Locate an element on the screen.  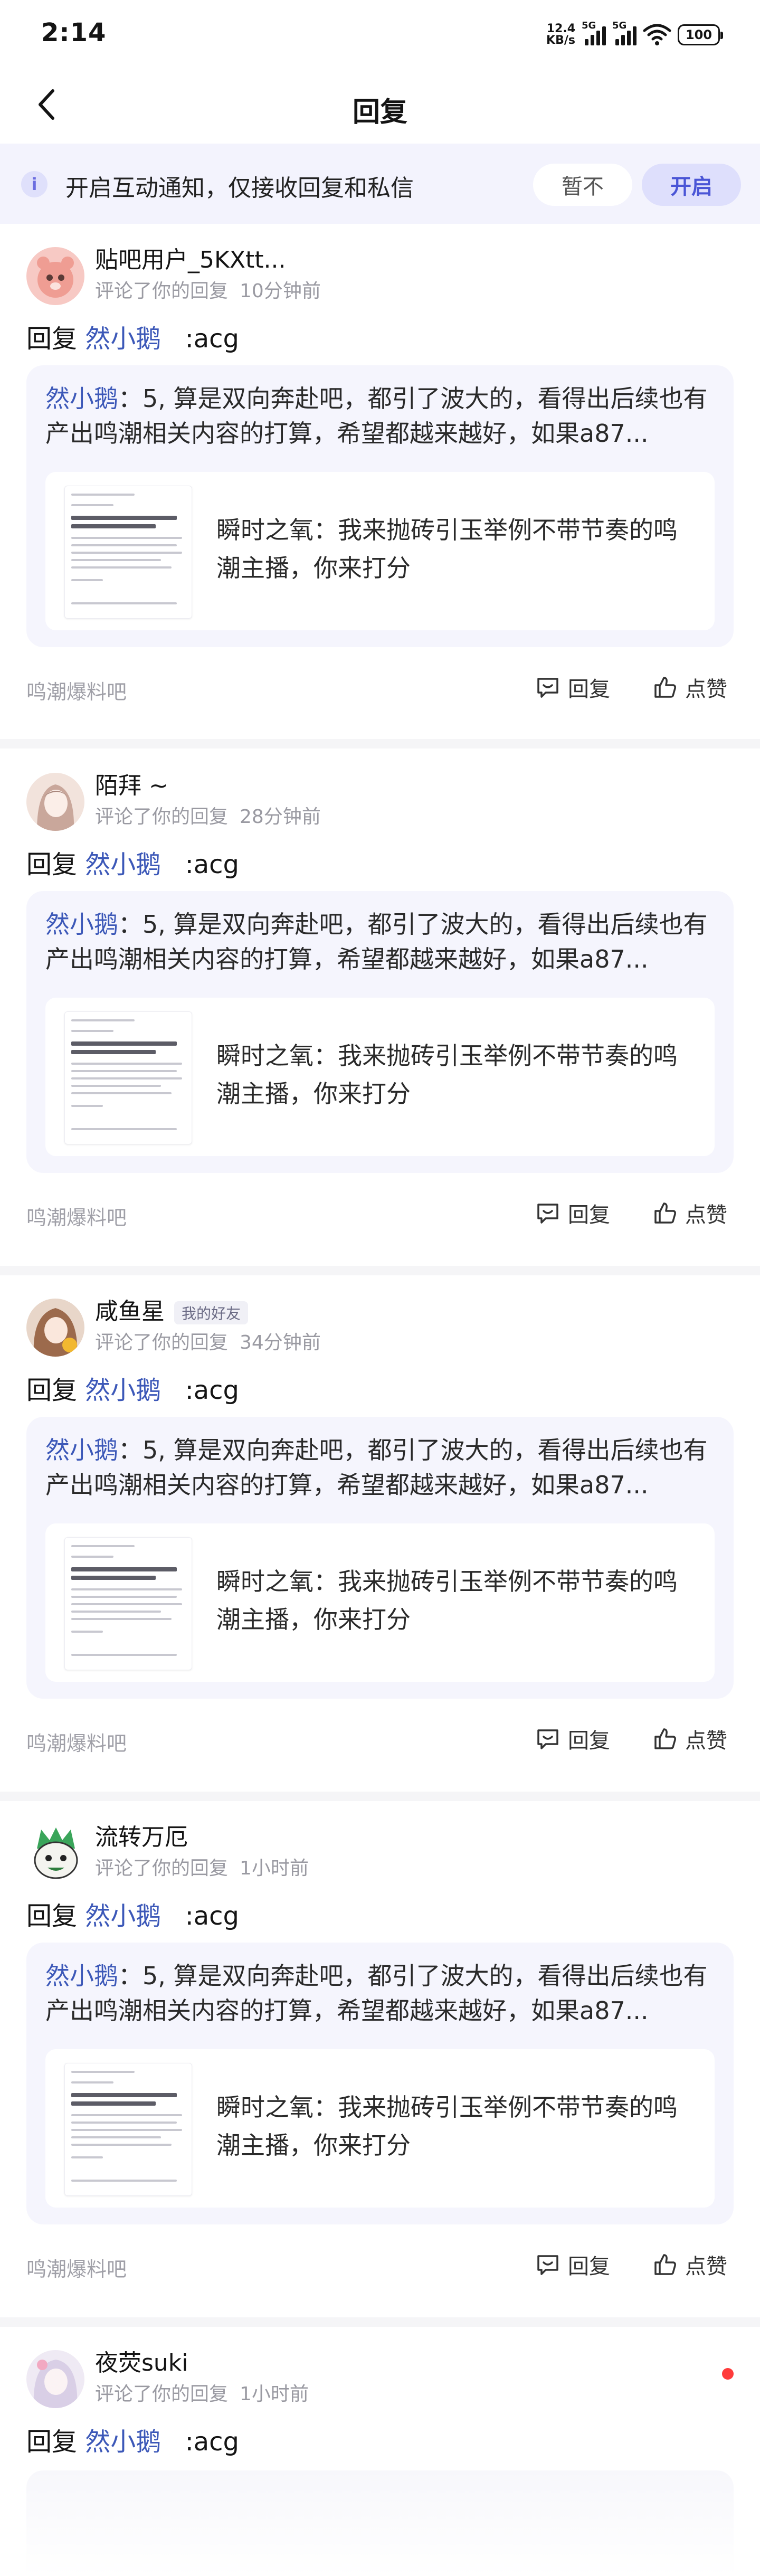
status-time: 2:14 is located at coordinates (74, 33).